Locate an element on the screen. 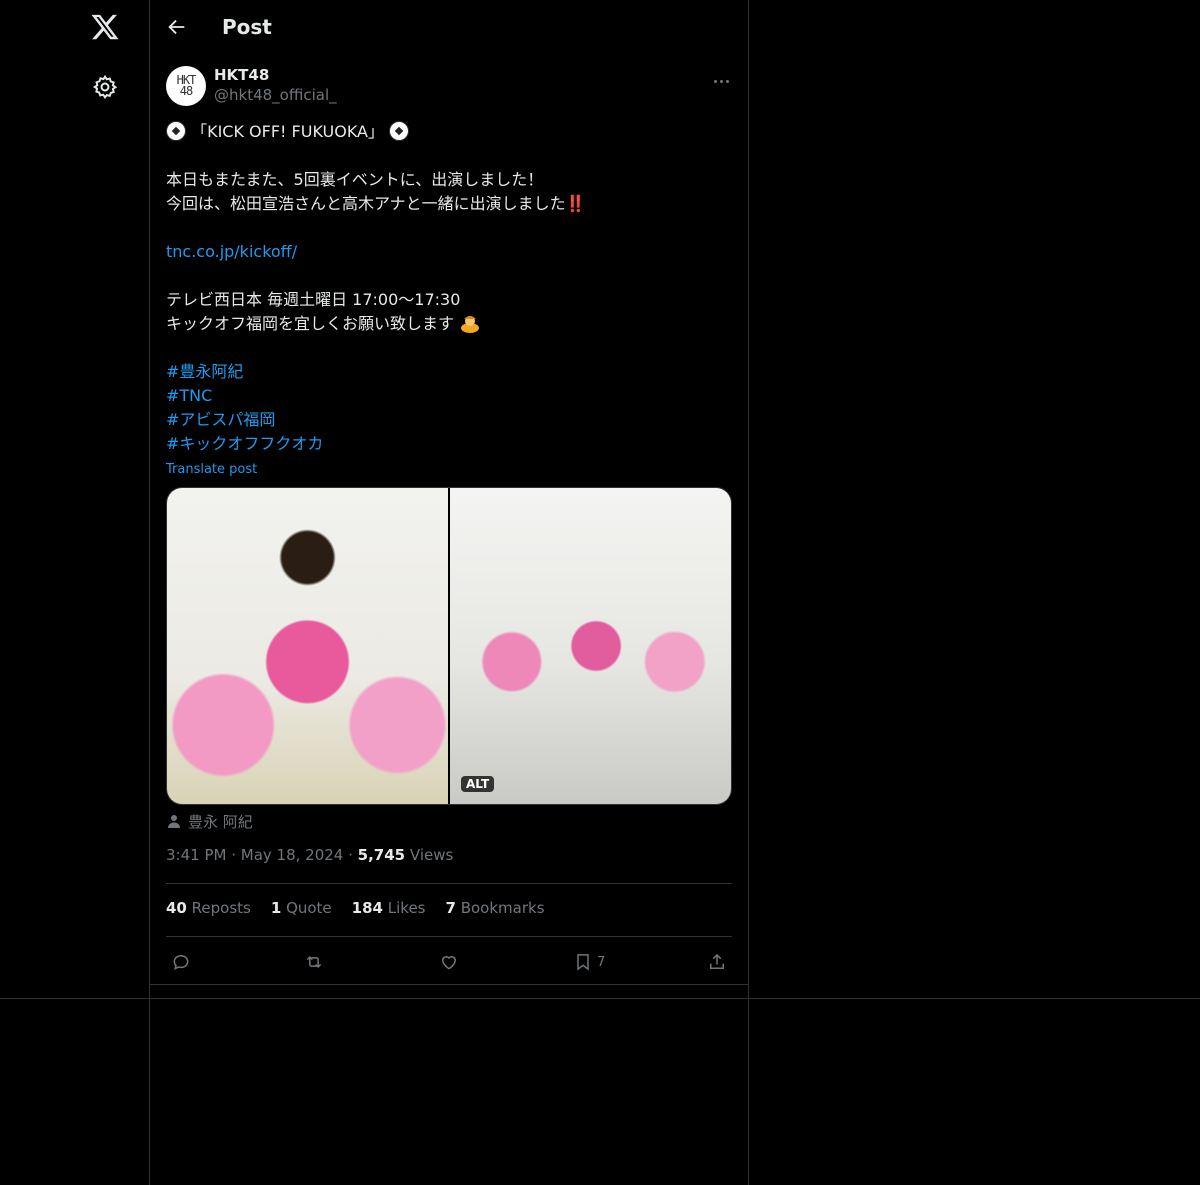 This screenshot has height=1185, width=1200. share-button is located at coordinates (717, 962).